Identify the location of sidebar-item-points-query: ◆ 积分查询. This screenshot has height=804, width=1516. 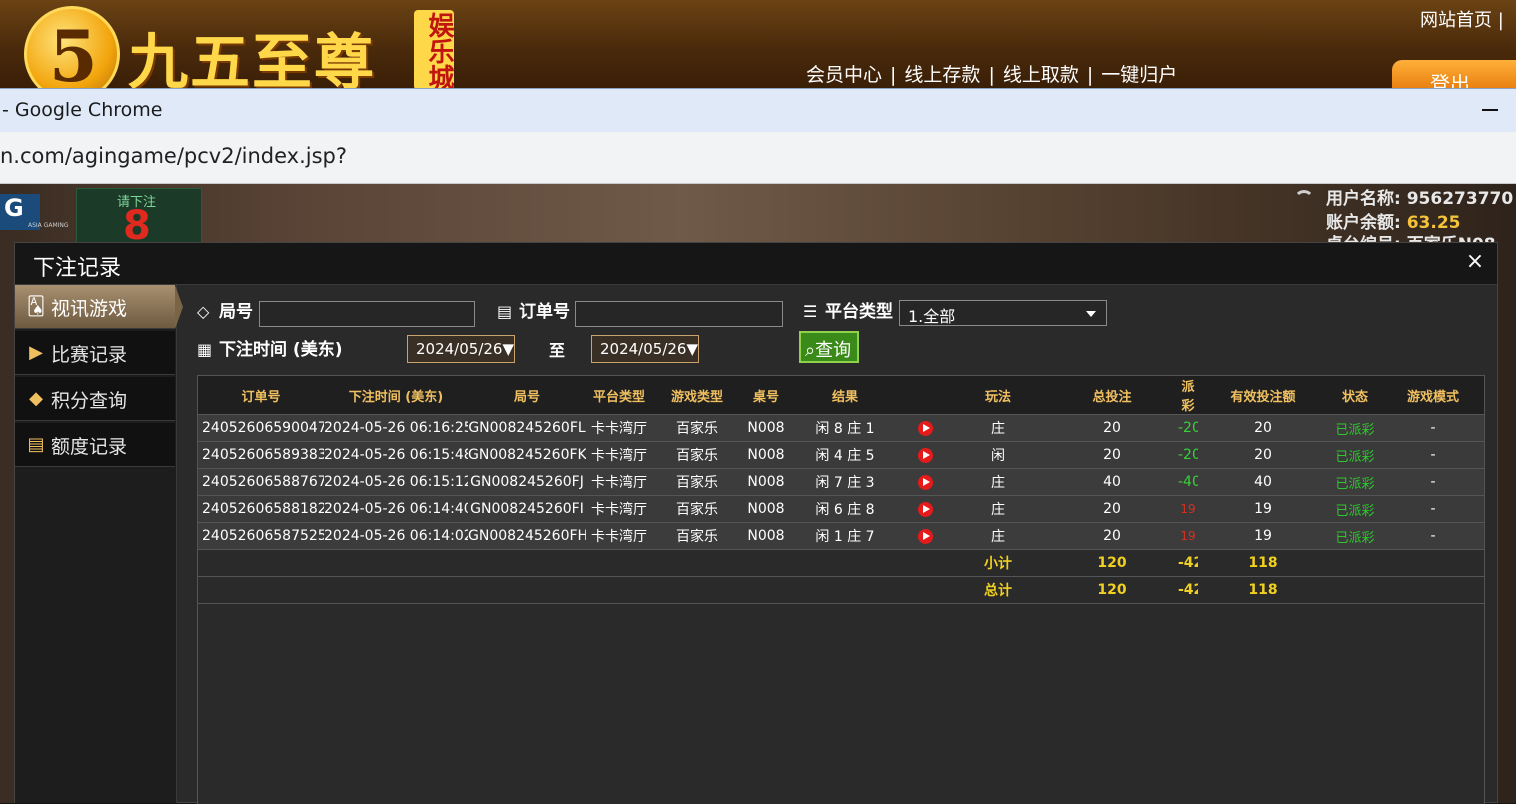
(95, 399).